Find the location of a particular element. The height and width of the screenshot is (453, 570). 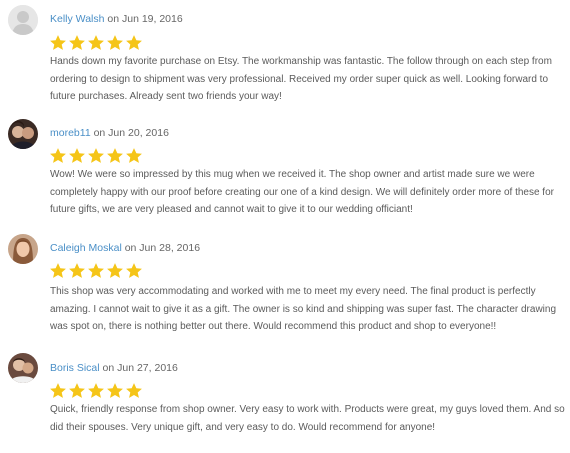

reviewer-name-link: Kelly Walsh is located at coordinates (77, 19).